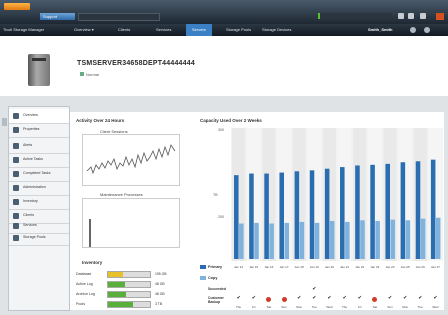  What do you see at coordinates (299, 267) in the screenshot?
I see `date-label: Jan 18` at bounding box center [299, 267].